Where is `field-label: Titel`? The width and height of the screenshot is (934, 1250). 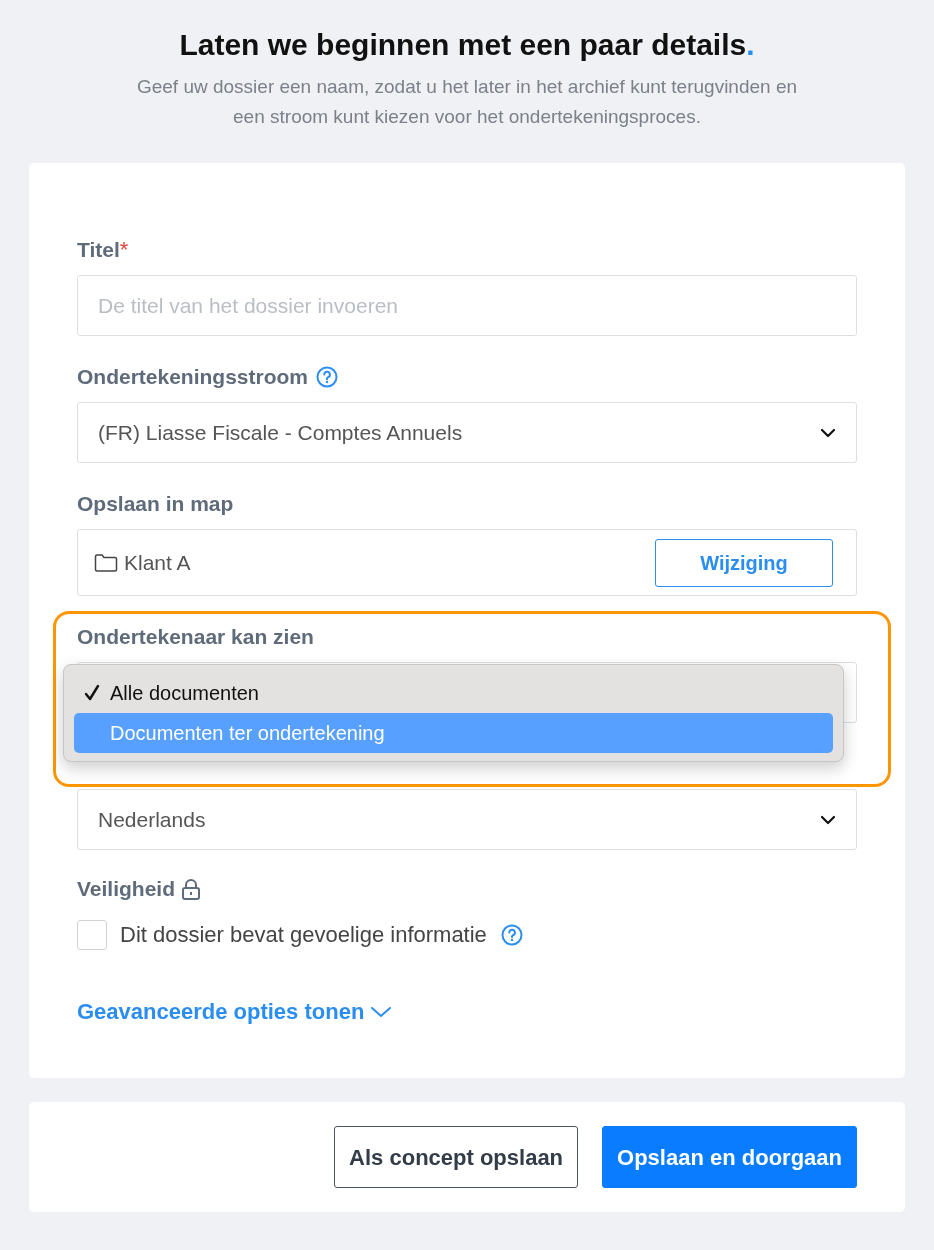 field-label: Titel is located at coordinates (98, 250).